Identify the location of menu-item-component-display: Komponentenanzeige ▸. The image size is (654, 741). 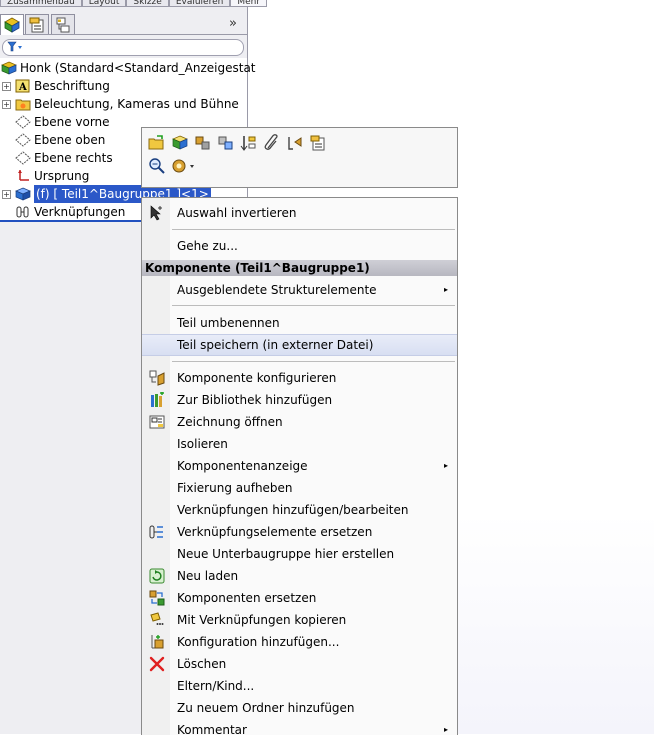
(299, 466).